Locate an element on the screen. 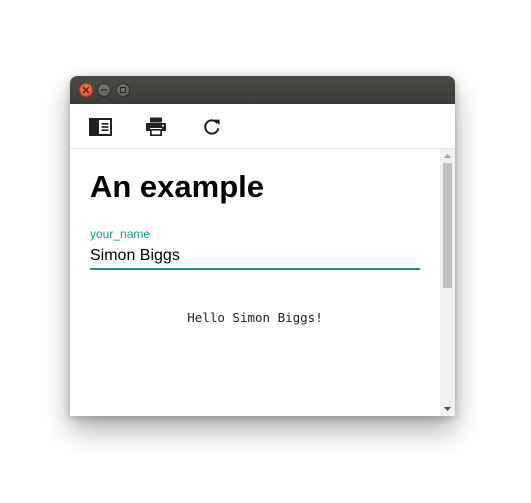 This screenshot has width=531, height=503. scroll-down-button is located at coordinates (447, 409).